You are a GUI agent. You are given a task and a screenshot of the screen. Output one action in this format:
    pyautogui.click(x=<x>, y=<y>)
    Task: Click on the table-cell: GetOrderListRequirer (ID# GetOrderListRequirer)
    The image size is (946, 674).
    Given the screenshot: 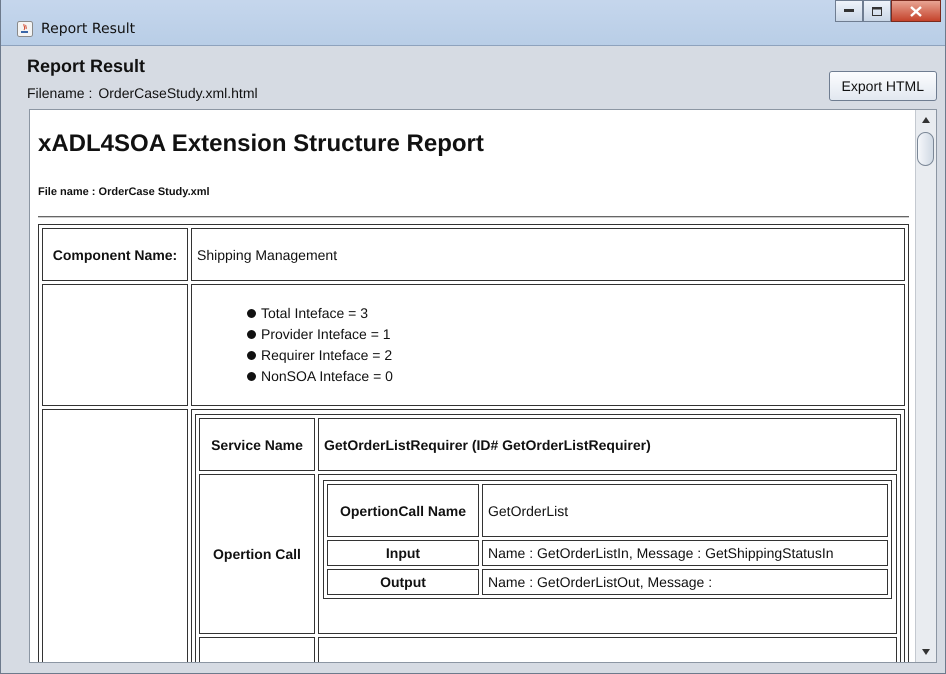 What is the action you would take?
    pyautogui.click(x=607, y=444)
    